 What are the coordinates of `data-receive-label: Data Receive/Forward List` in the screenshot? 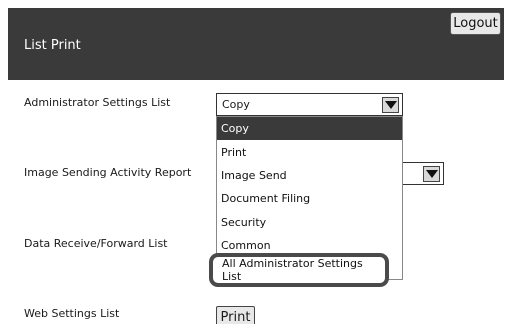 It's located at (96, 243).